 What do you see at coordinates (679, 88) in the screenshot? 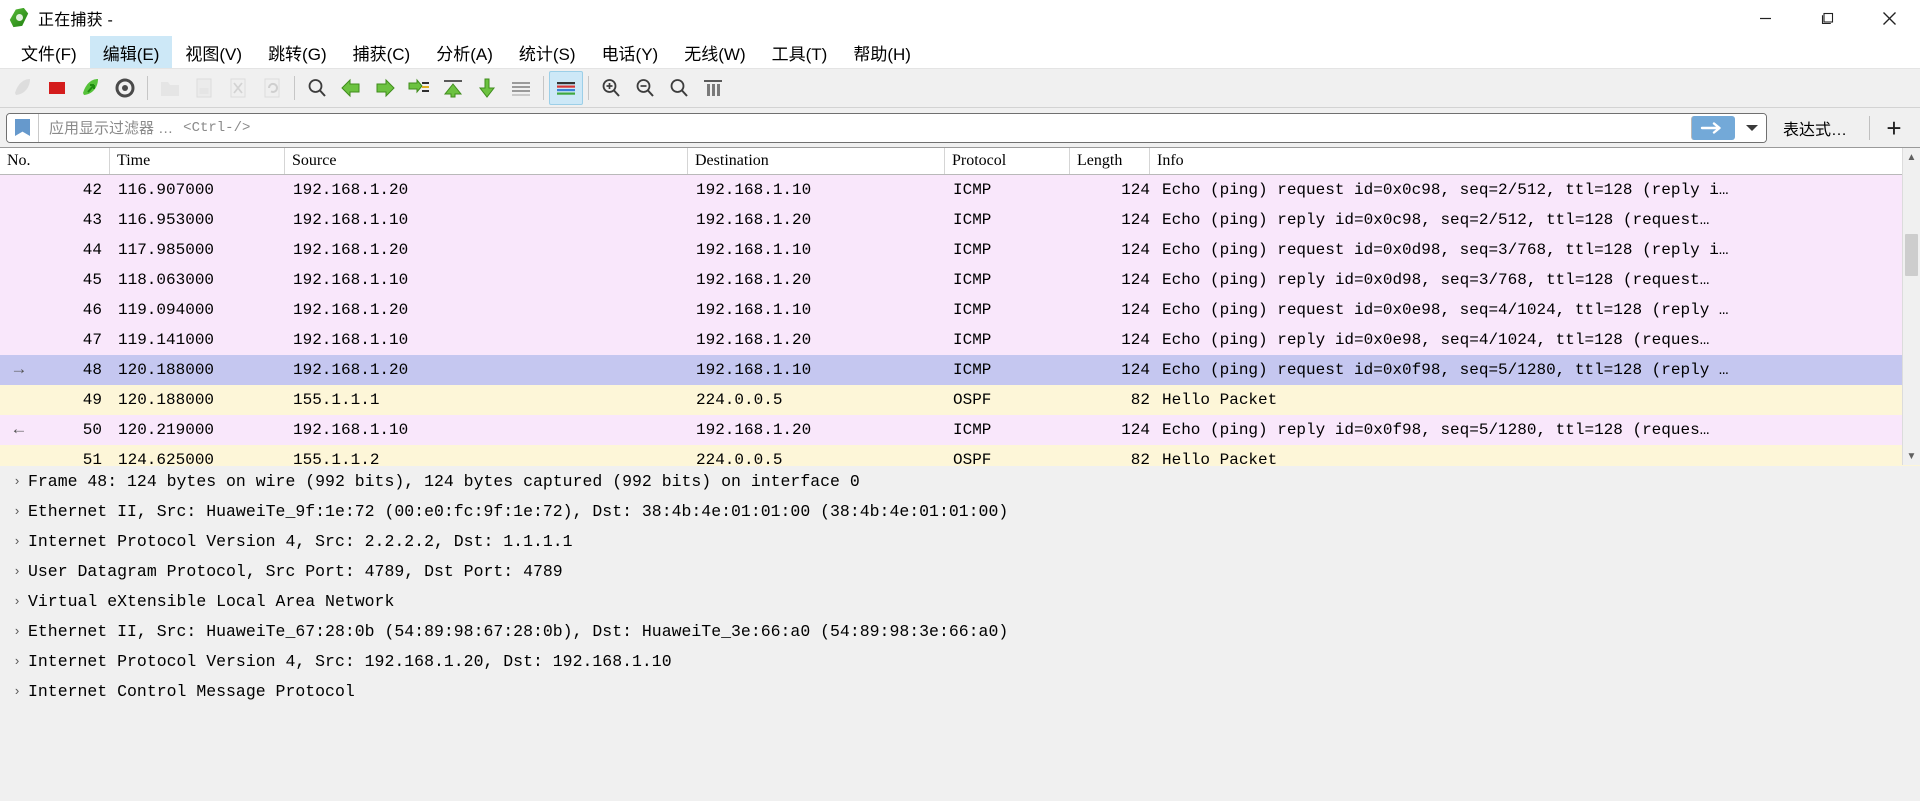
I see `zoom-reset-icon` at bounding box center [679, 88].